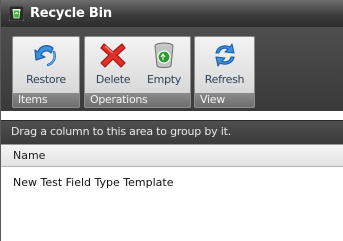  What do you see at coordinates (225, 55) in the screenshot?
I see `refresh-icon` at bounding box center [225, 55].